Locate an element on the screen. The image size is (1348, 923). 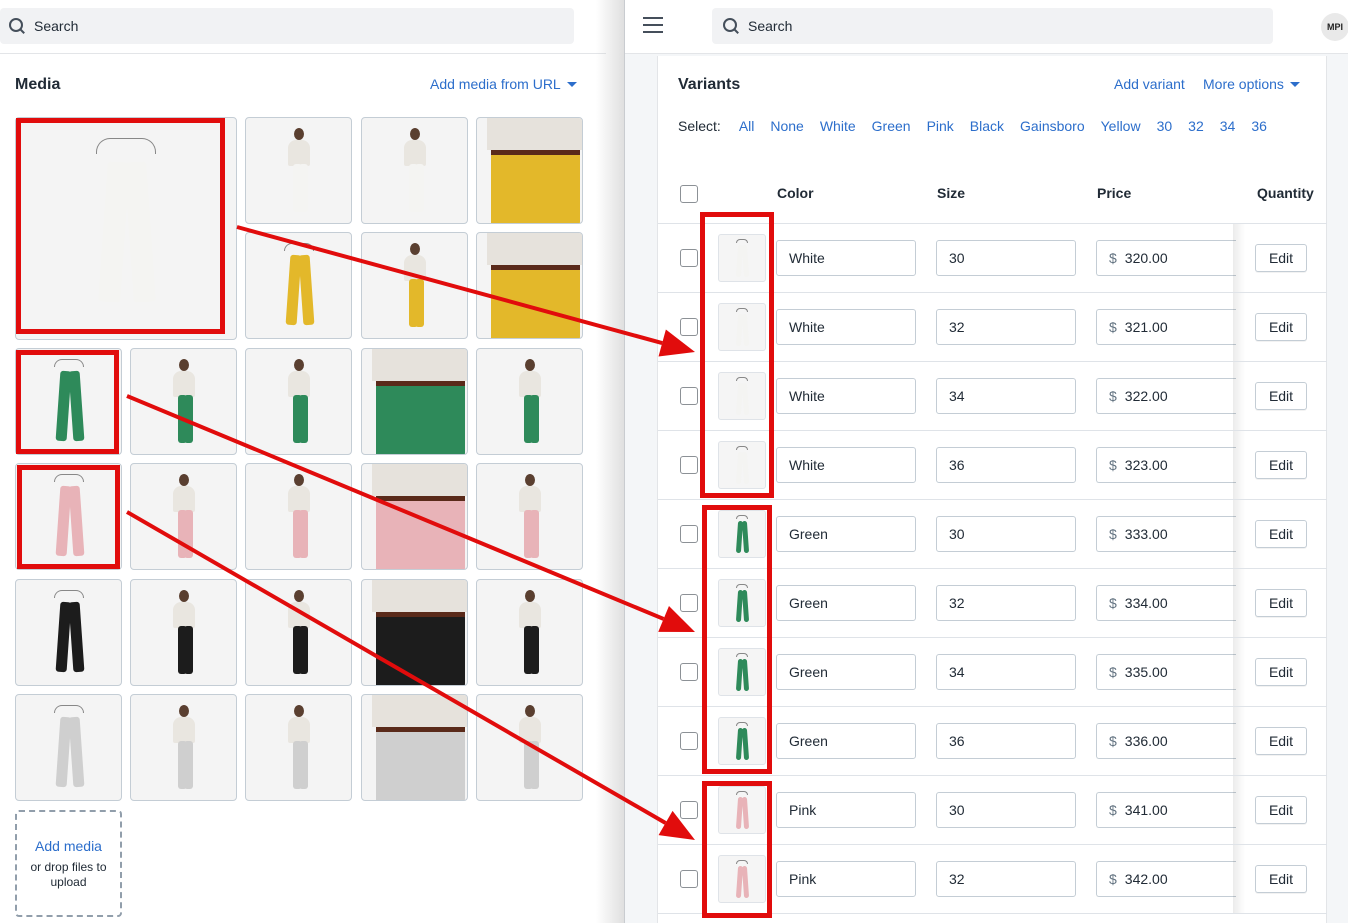
price-field: $334.00 is located at coordinates (1166, 603).